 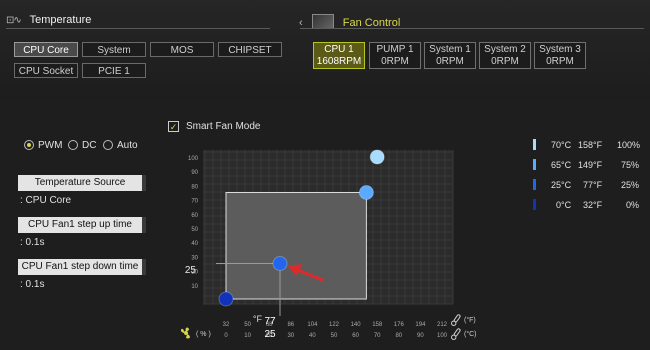 I want to click on x-tick-f-label: 104, so click(x=312, y=325).